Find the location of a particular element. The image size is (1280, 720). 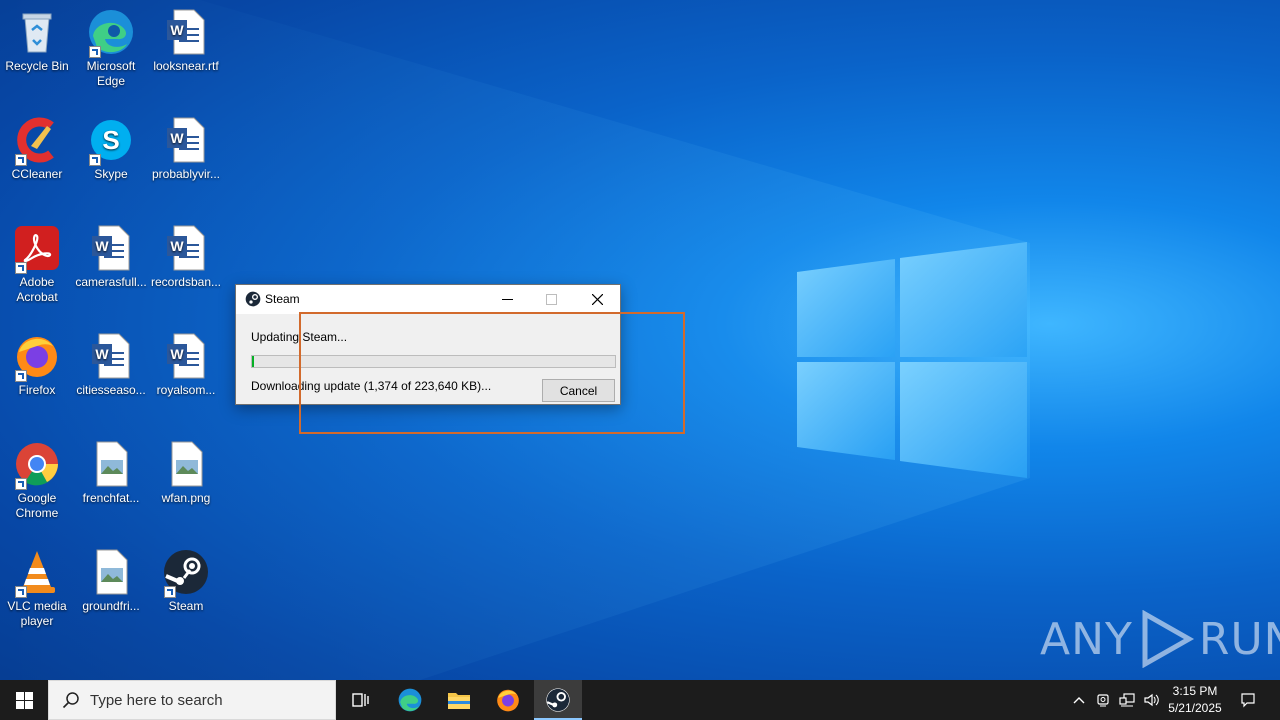

desktop-icon-skype: S Skype is located at coordinates (111, 149).